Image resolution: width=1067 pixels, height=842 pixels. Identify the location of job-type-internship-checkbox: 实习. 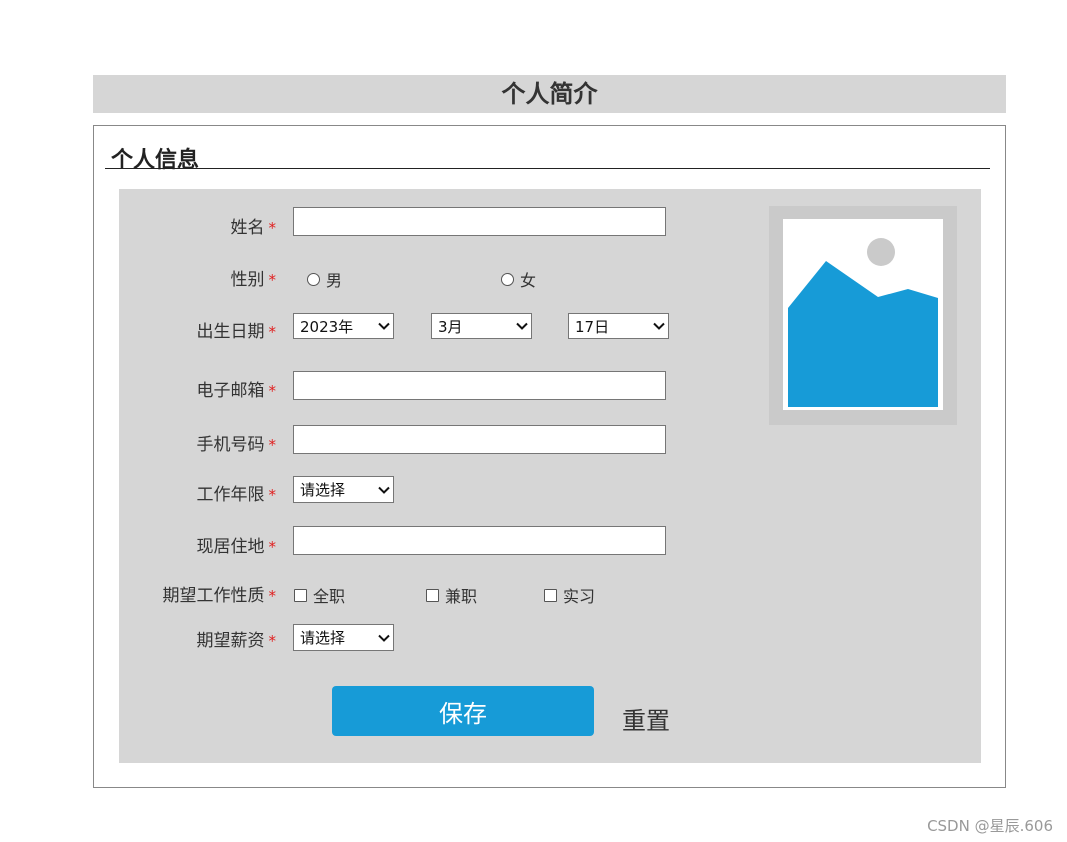
(569, 595).